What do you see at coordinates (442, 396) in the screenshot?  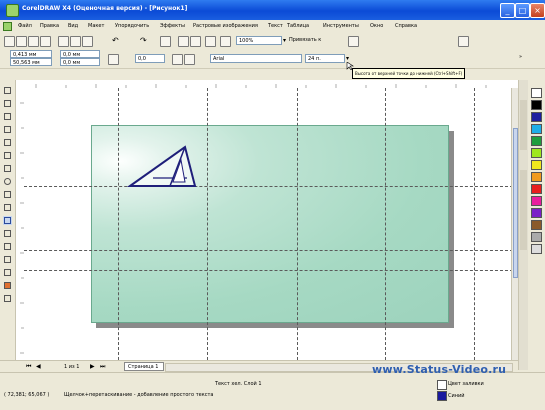 I see `outline-color-indicator` at bounding box center [442, 396].